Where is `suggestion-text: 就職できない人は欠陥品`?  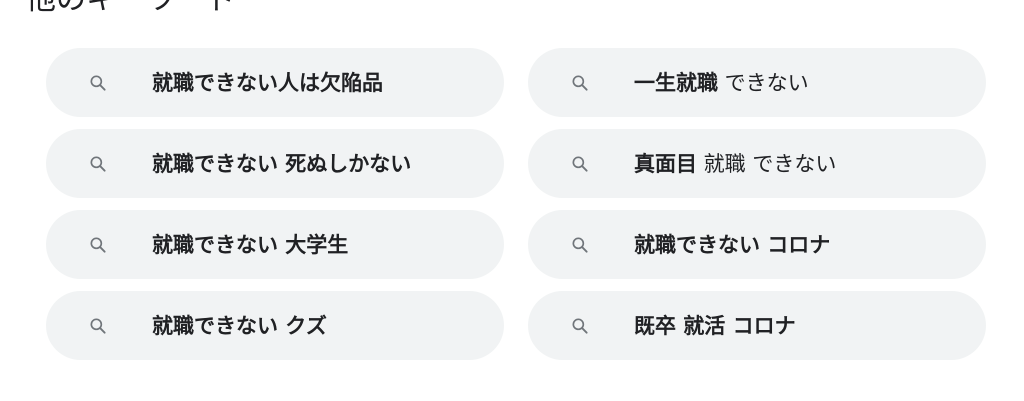 suggestion-text: 就職できない人は欠陥品 is located at coordinates (267, 83).